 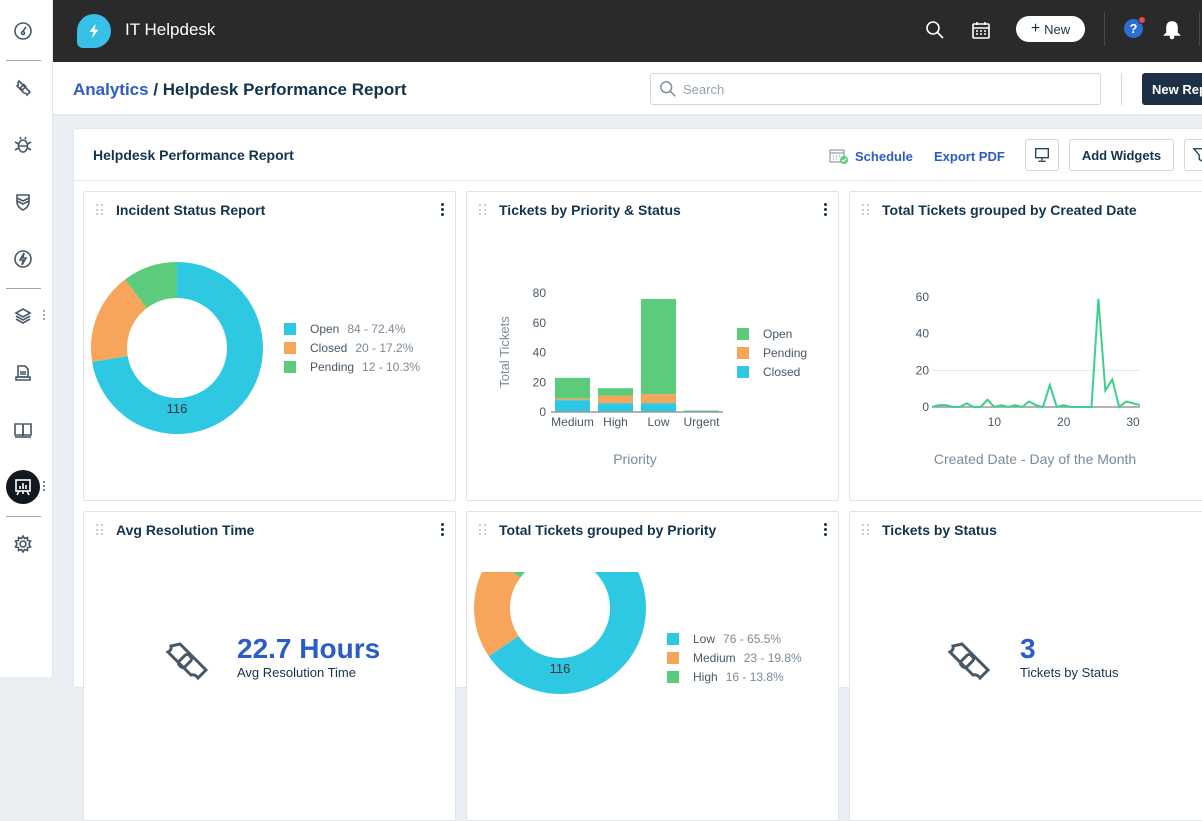 What do you see at coordinates (1121, 155) in the screenshot?
I see `add-widgets-button: Add Widgets` at bounding box center [1121, 155].